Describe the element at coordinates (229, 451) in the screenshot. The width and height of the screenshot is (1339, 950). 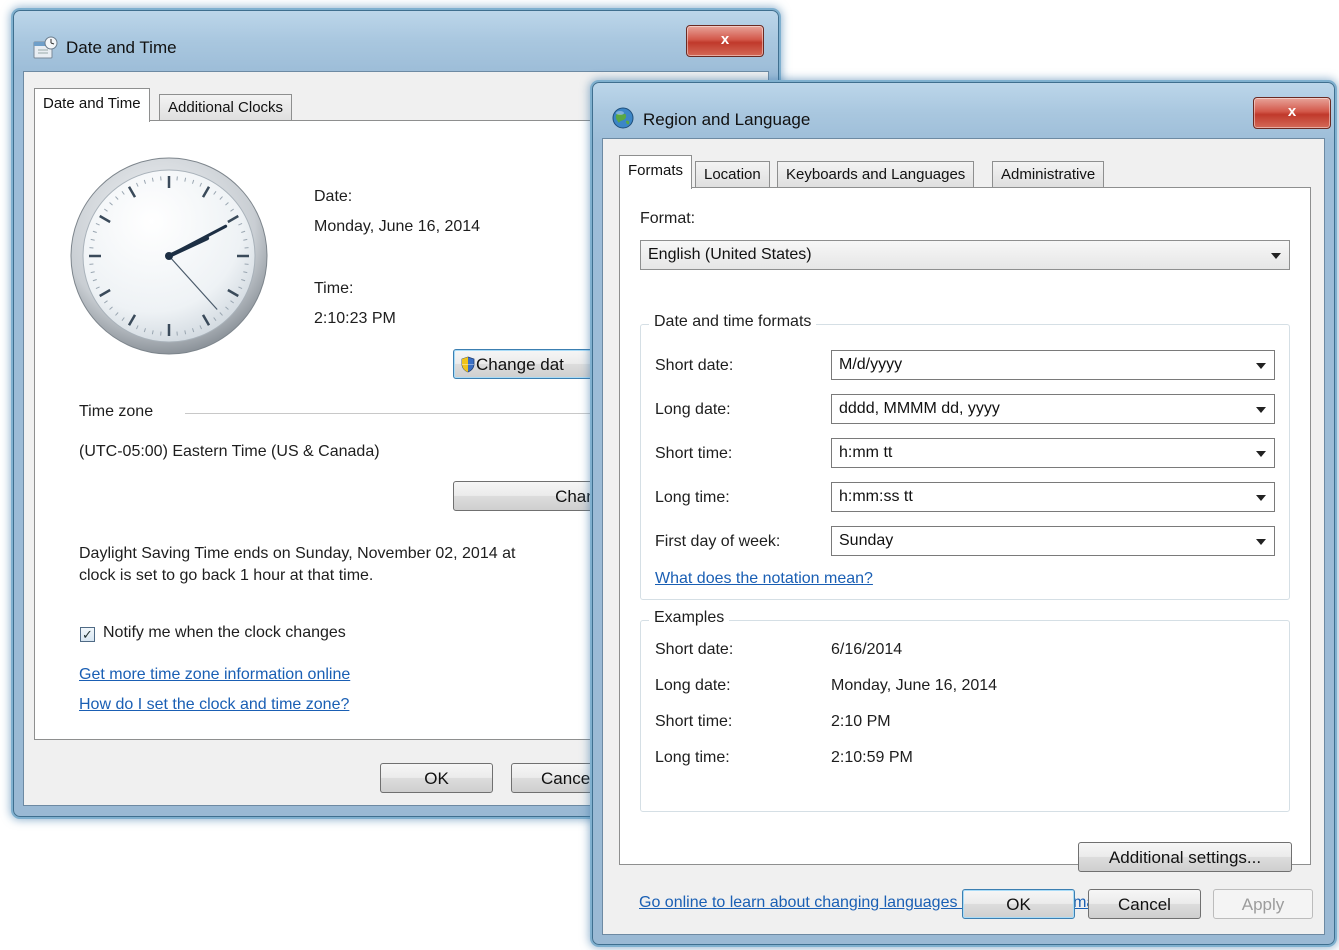
I see `time-zone-value: (UTC-05:00) Eastern Time (US & Canada)` at that location.